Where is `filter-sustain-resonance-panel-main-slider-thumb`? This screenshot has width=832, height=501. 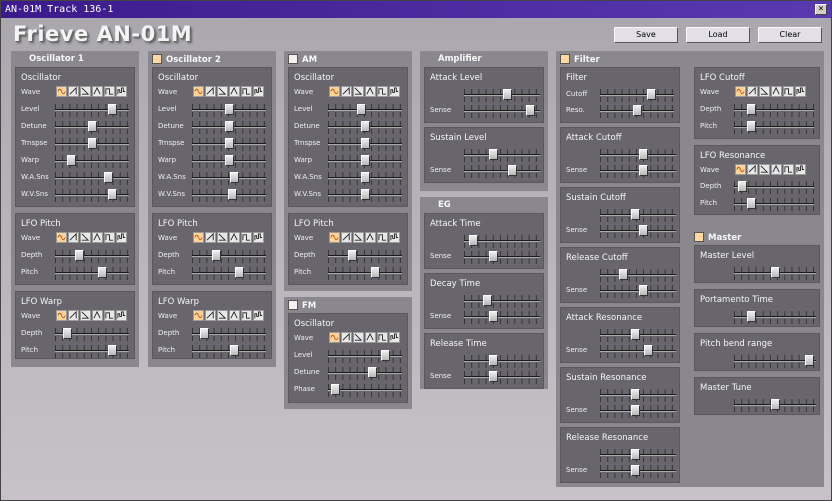 filter-sustain-resonance-panel-main-slider-thumb is located at coordinates (635, 394).